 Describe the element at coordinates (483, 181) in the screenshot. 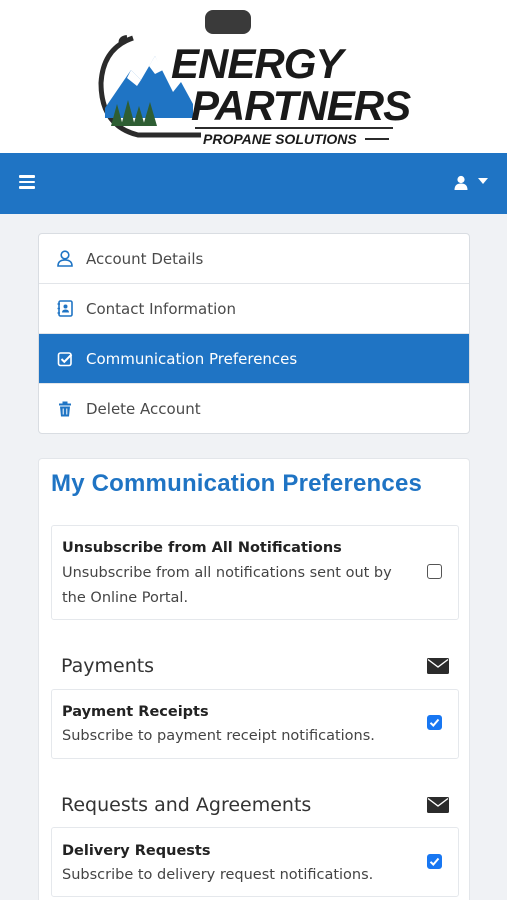

I see `caret-down-icon` at that location.